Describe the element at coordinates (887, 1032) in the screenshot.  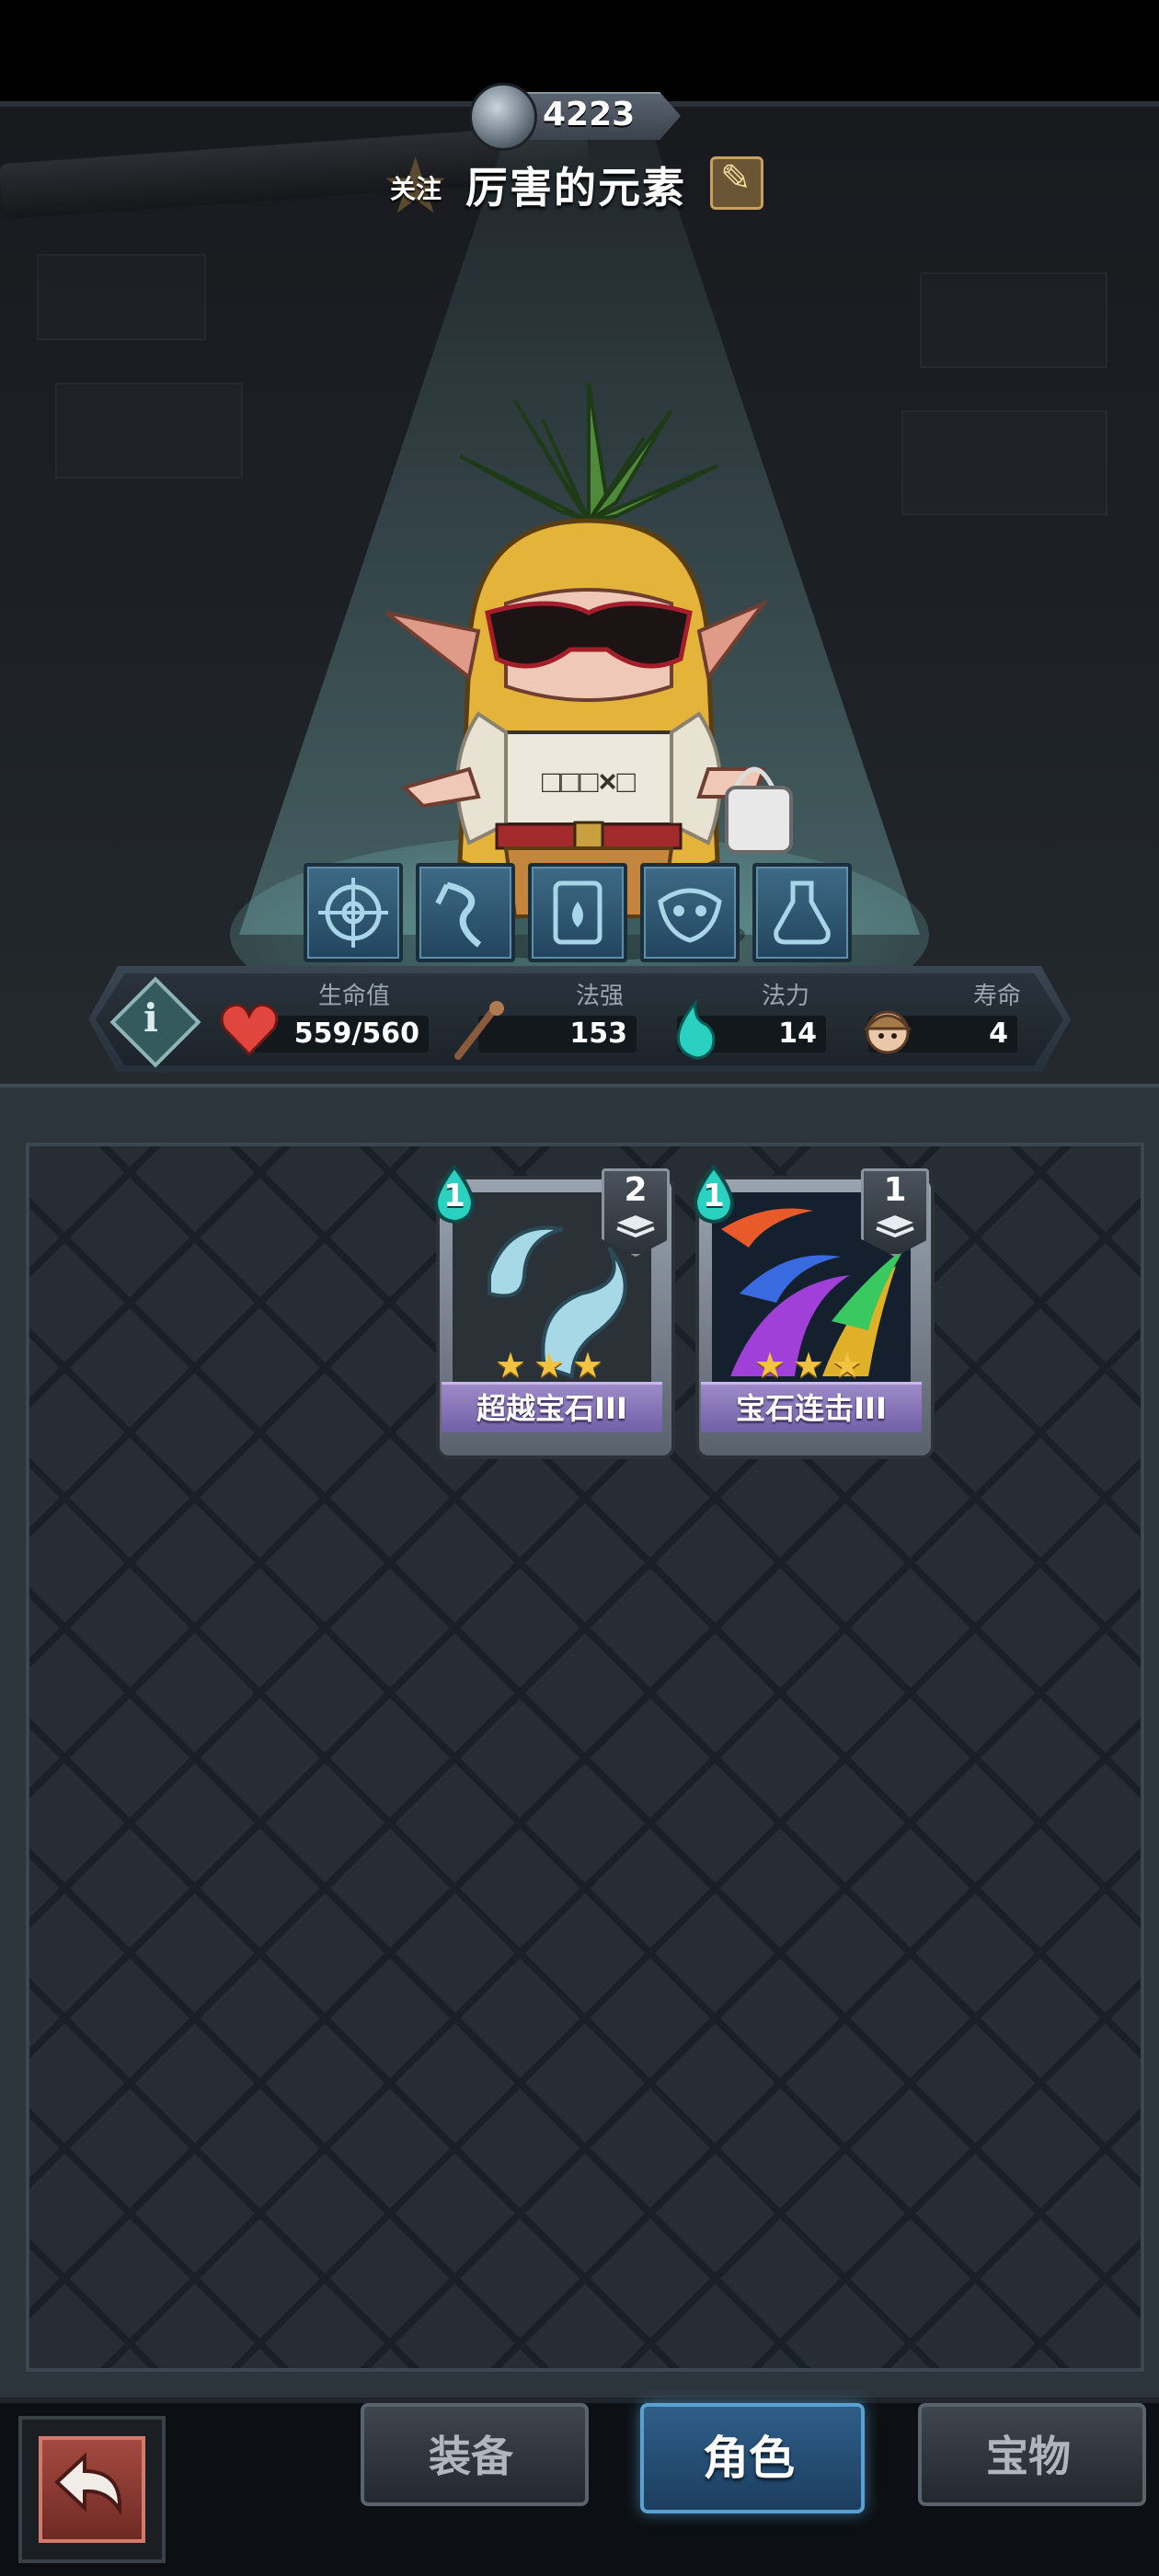
I see `lifespan-face-icon` at that location.